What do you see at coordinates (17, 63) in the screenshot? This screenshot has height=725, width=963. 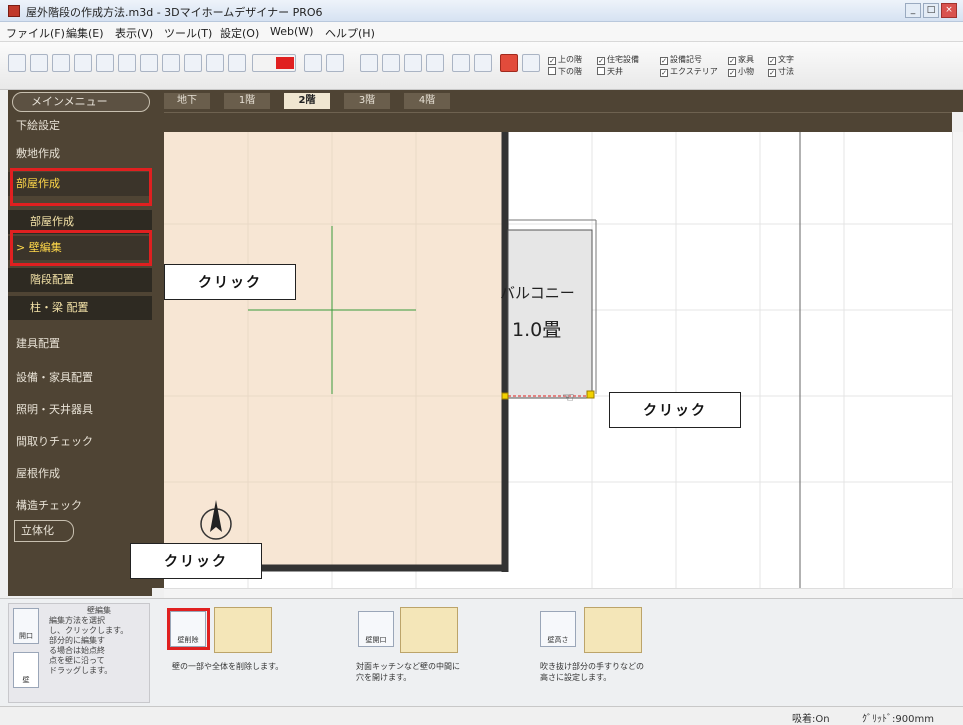 I see `select-arrow-icon` at bounding box center [17, 63].